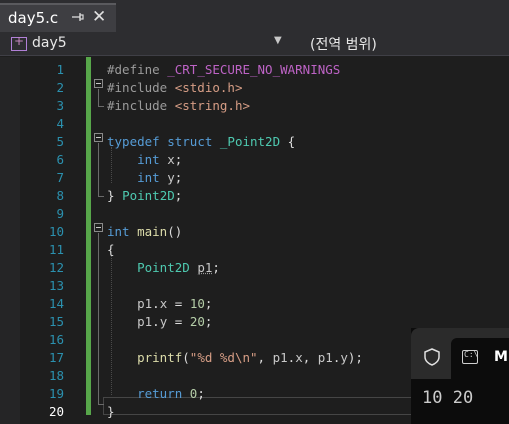  What do you see at coordinates (160, 393) in the screenshot?
I see `code-token: return` at bounding box center [160, 393].